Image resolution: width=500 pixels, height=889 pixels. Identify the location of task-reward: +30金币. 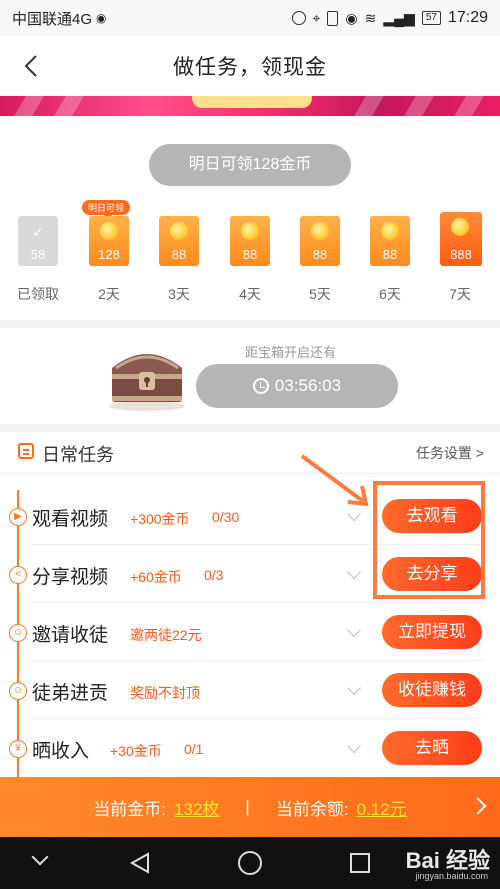
(136, 751).